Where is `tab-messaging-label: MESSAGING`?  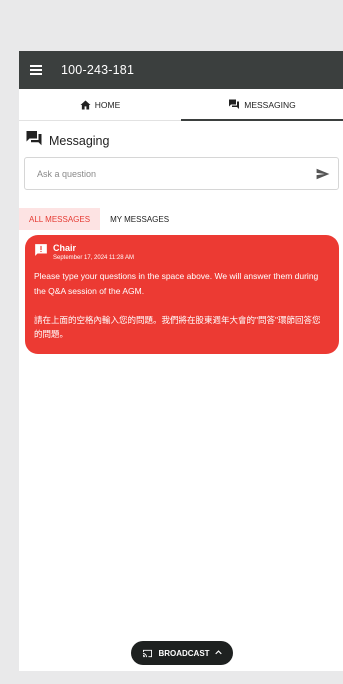 tab-messaging-label: MESSAGING is located at coordinates (270, 104).